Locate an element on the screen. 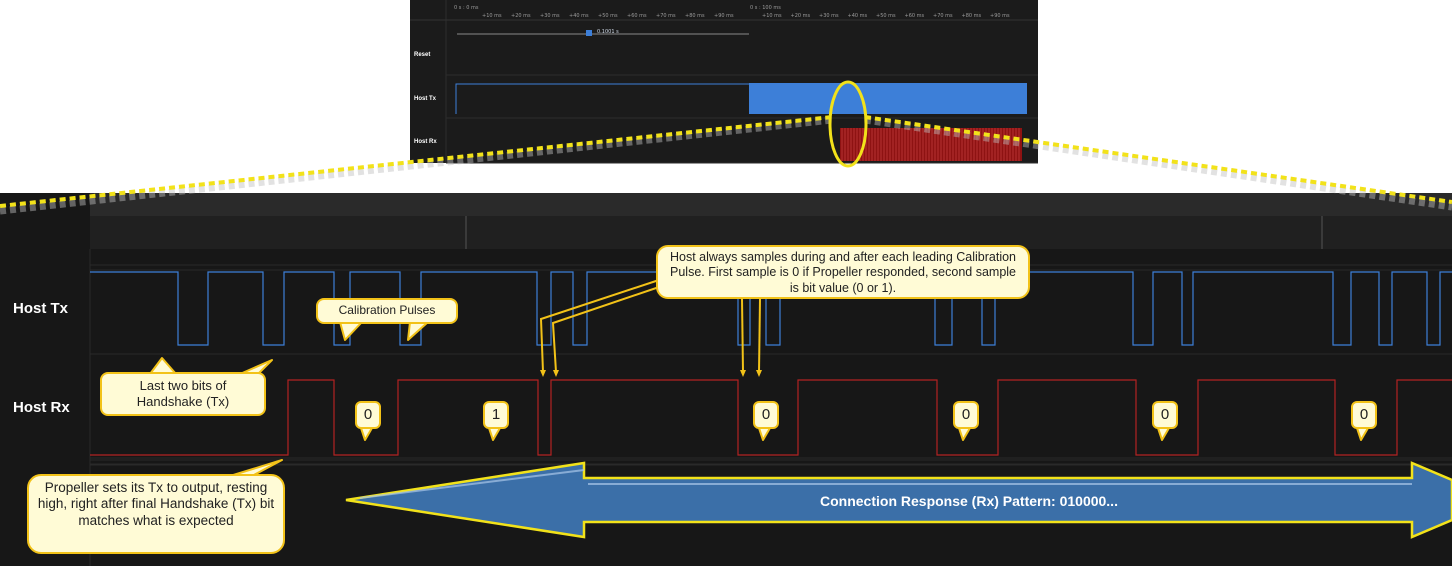  overview-channel-host-tx: Host Tx is located at coordinates (425, 99).